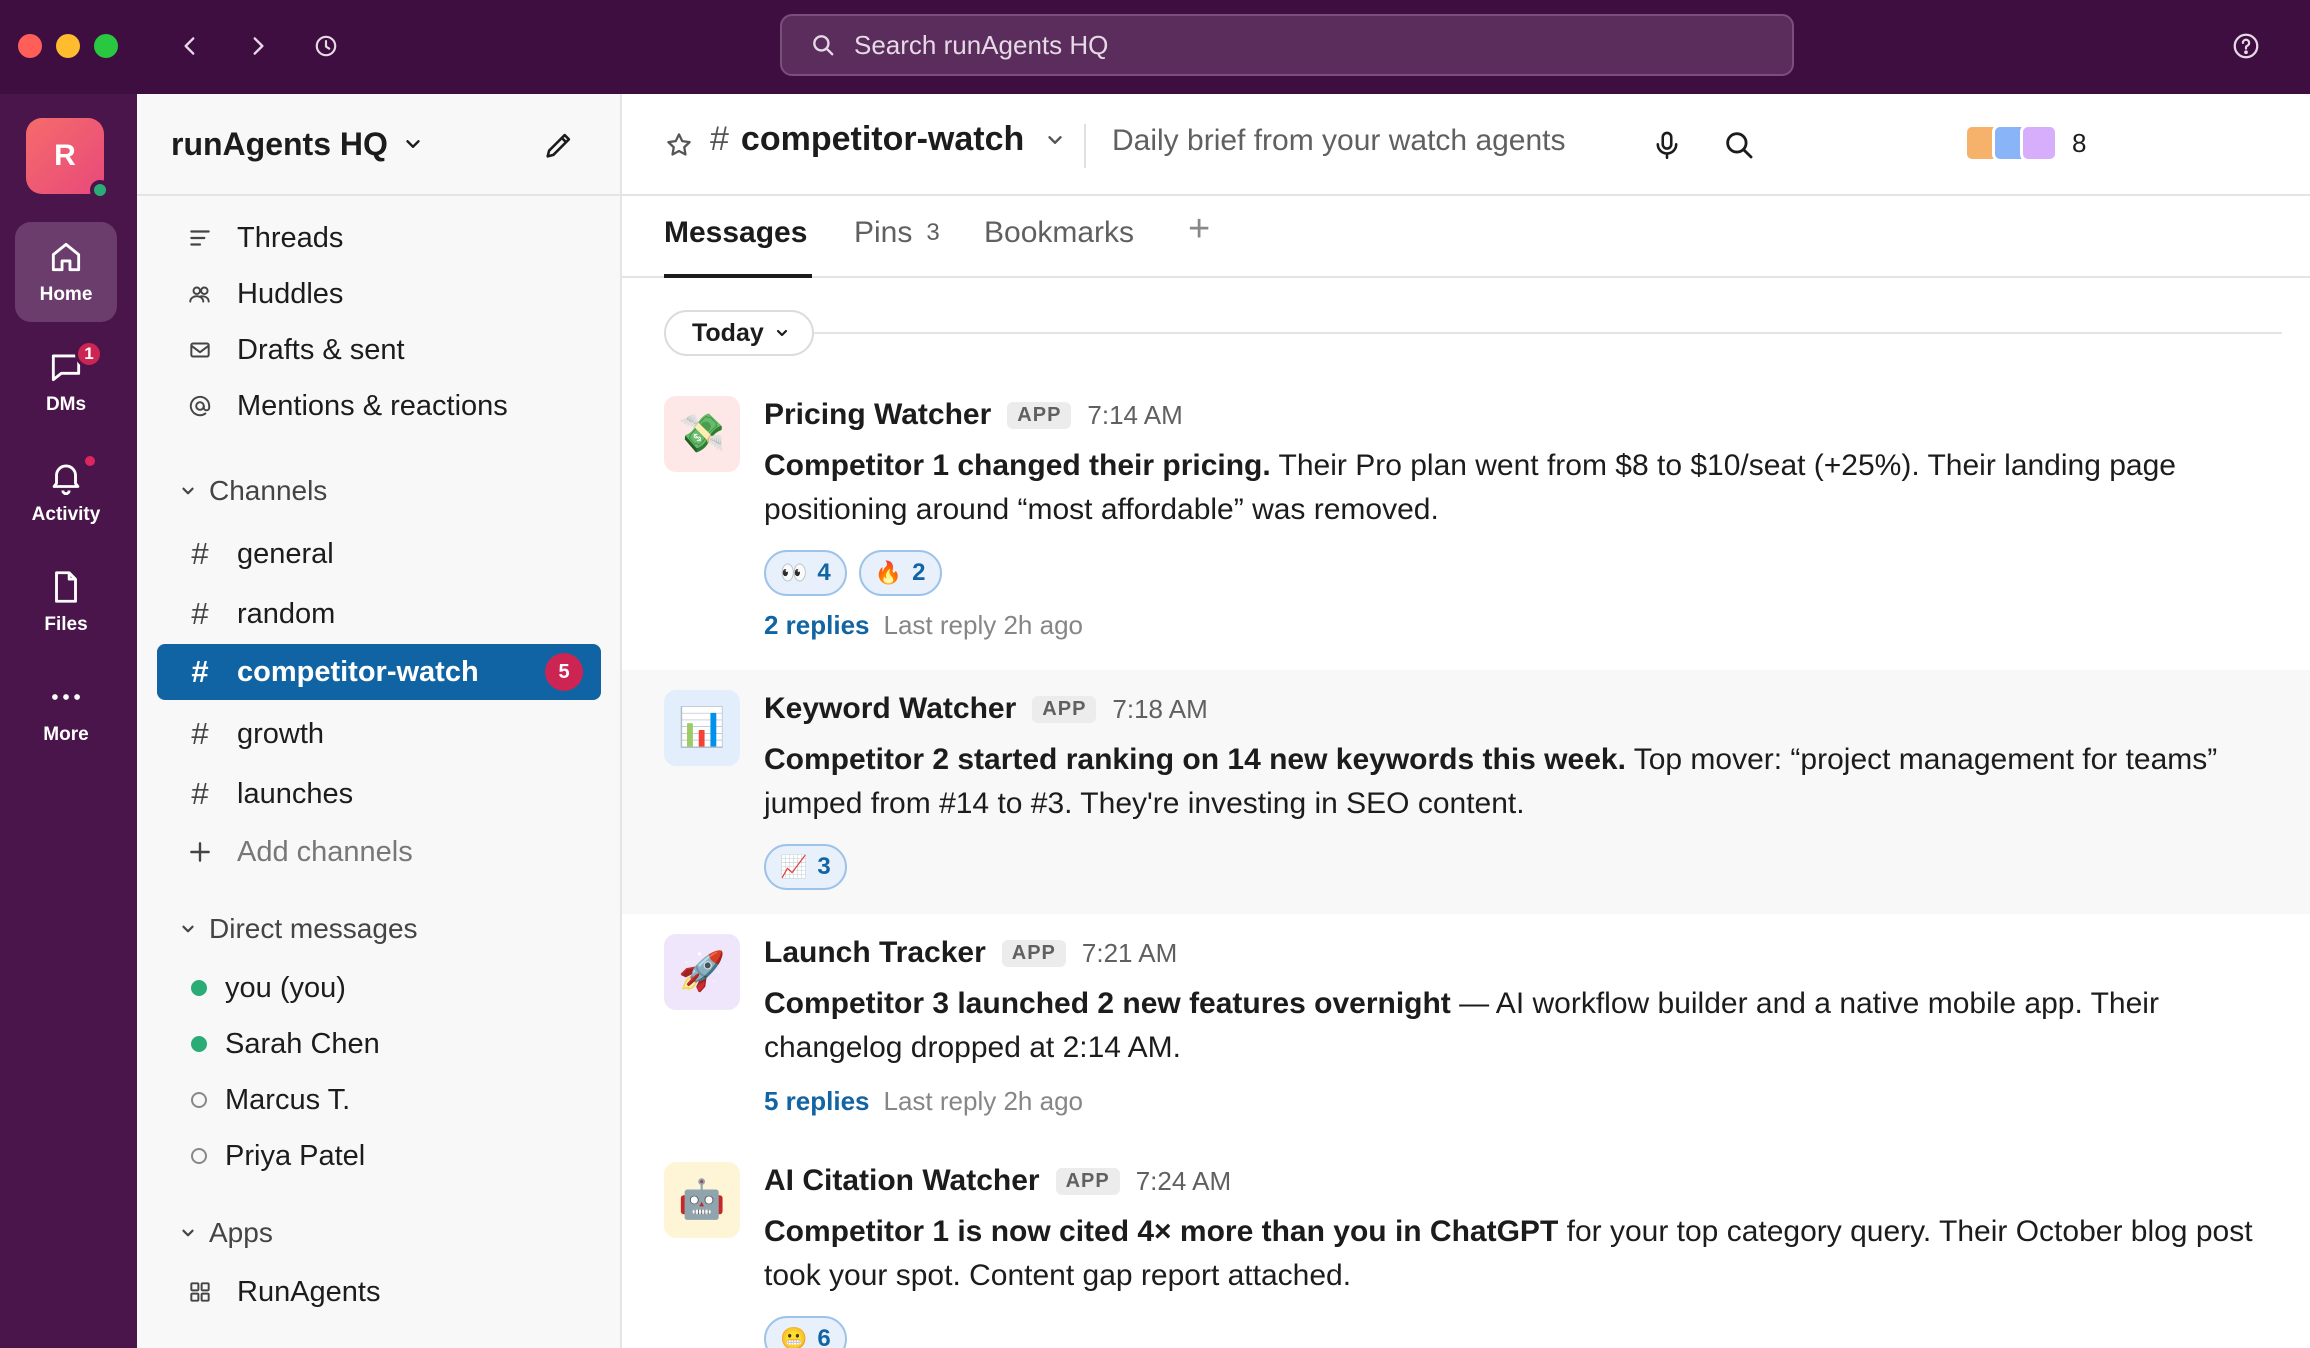  I want to click on plus-icon, so click(200, 852).